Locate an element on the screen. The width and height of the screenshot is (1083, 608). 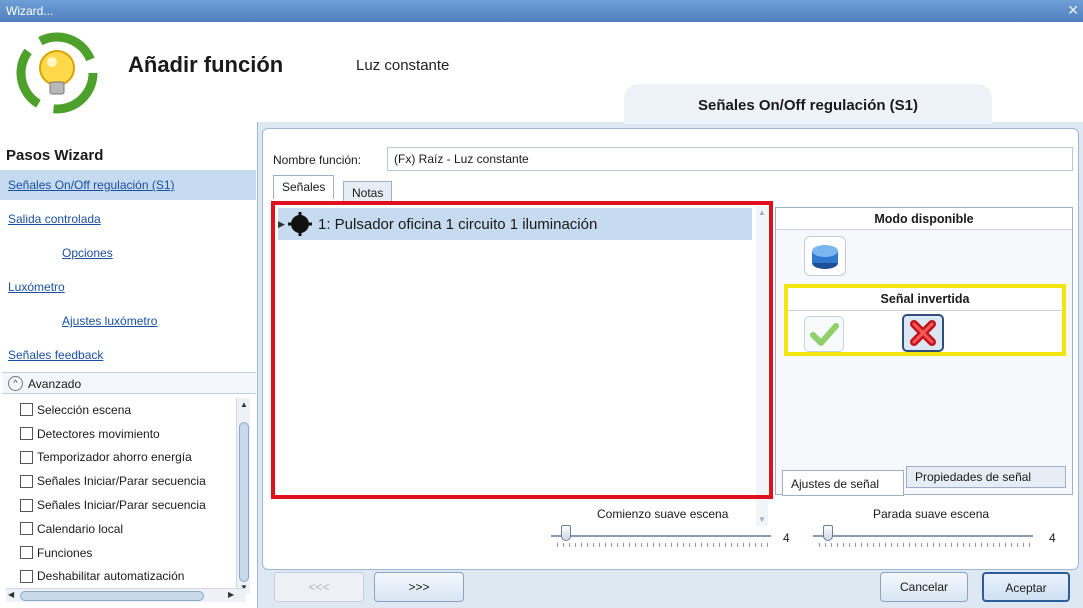
soft-start-label: Comienzo suave escena is located at coordinates (663, 514).